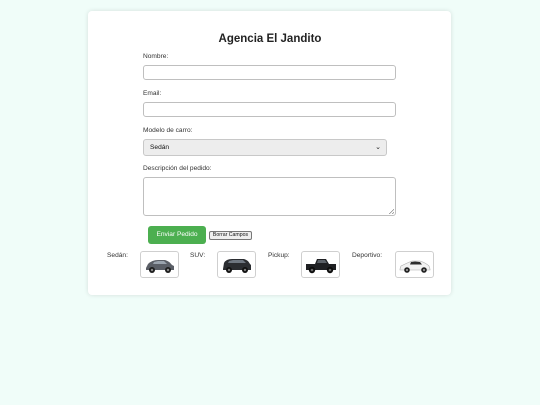 This screenshot has height=405, width=540. I want to click on email-label: Email:, so click(152, 93).